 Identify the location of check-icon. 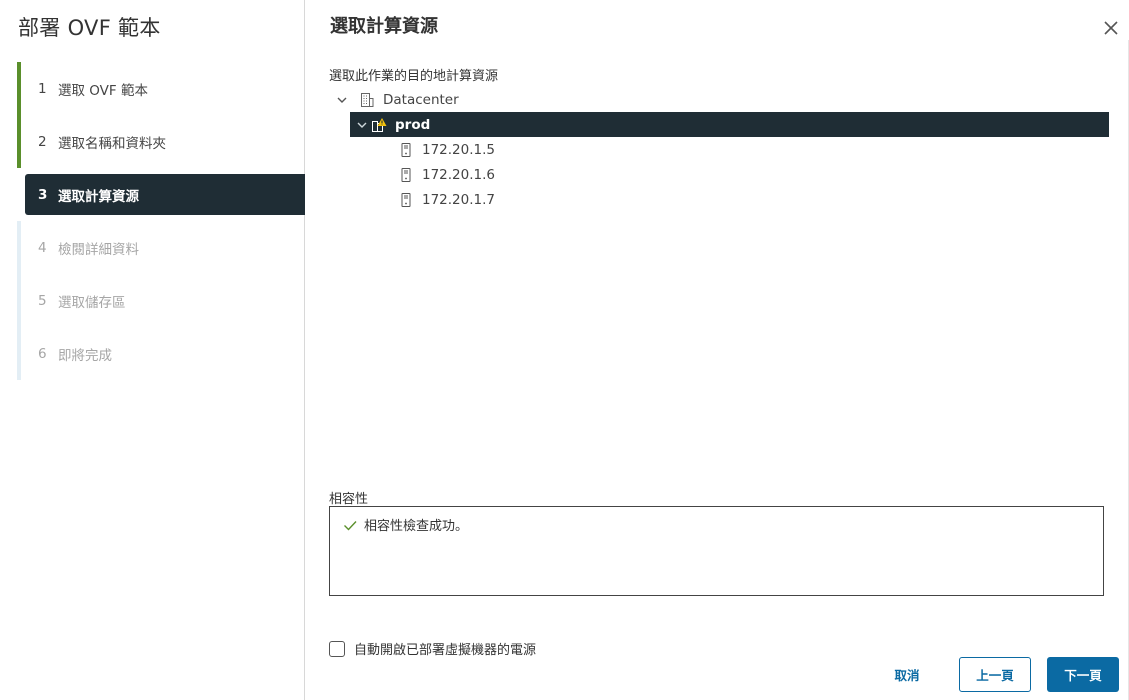
(350, 525).